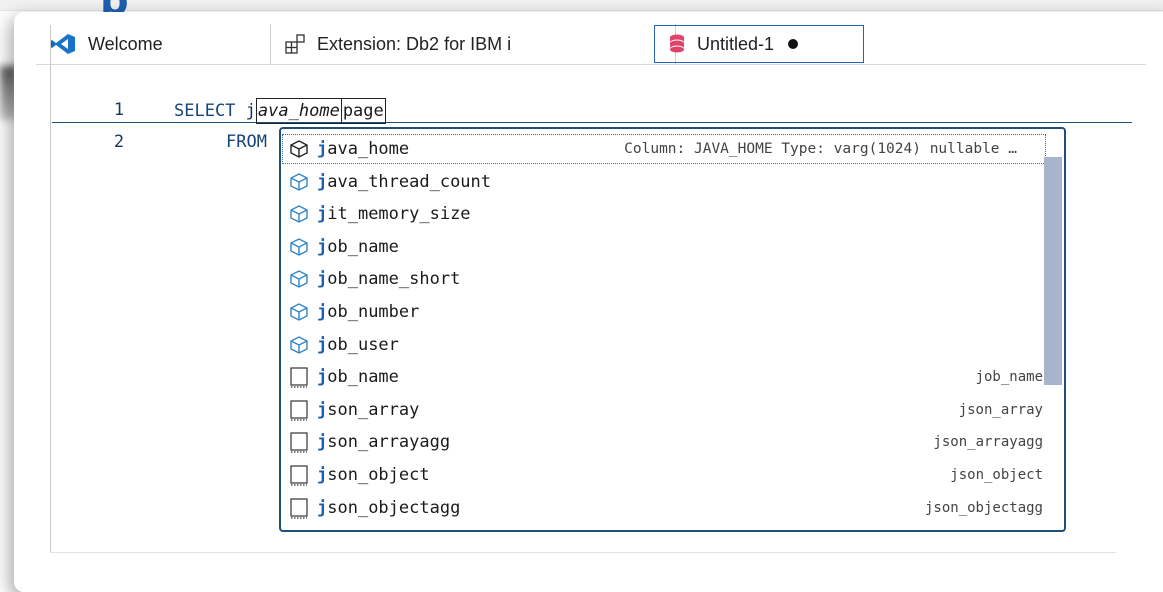 The width and height of the screenshot is (1163, 592). I want to click on suggestion-item: json_objectagg json_objectagg, so click(664, 508).